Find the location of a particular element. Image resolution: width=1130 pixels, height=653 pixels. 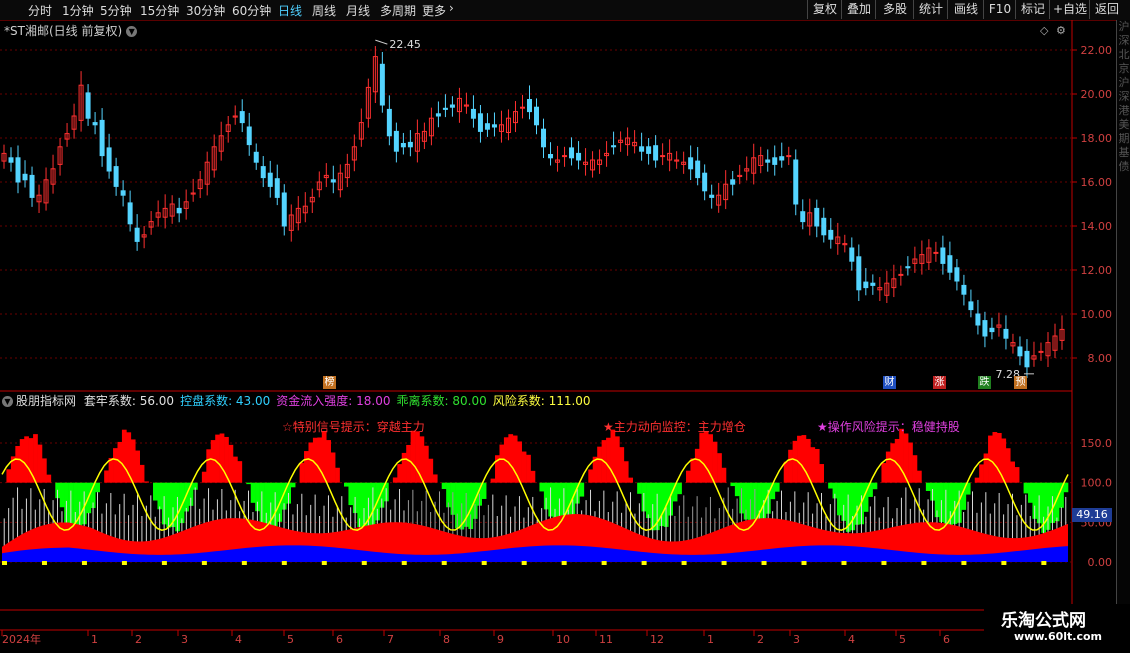

side-tab-6: 港 is located at coordinates (1123, 111).